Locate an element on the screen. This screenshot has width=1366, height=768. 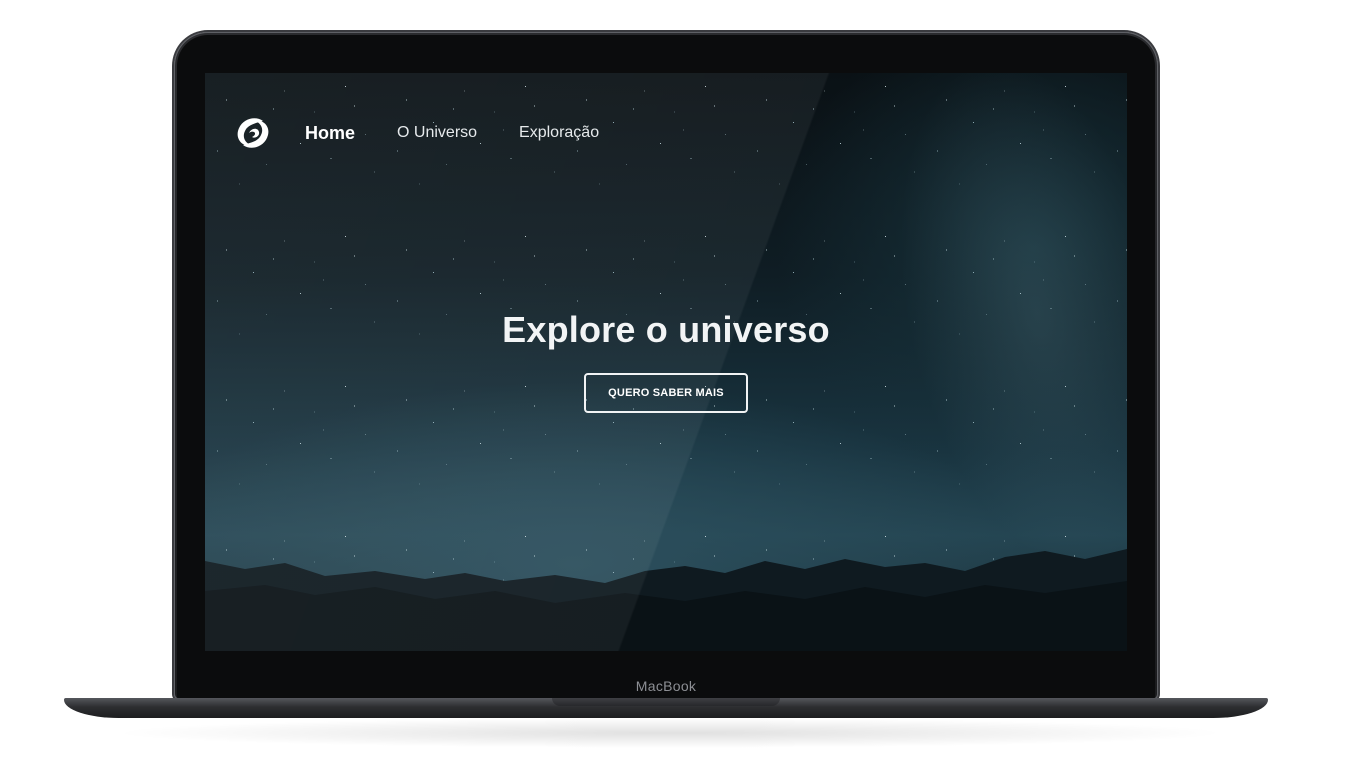
hero-section: Explore o universo QUERO SABER MAIS is located at coordinates (666, 361).